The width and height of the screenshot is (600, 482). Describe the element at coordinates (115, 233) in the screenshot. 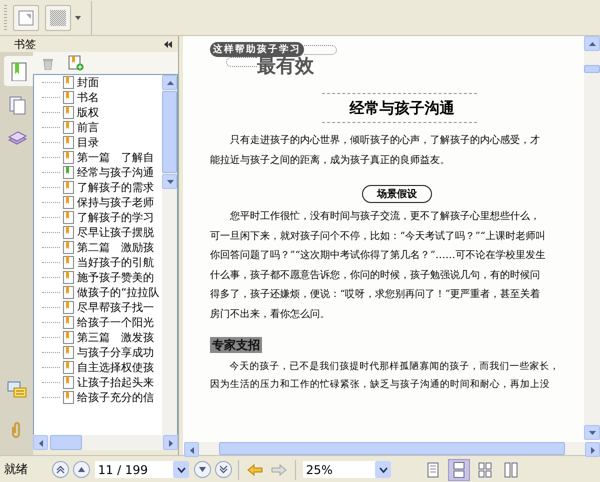

I see `bookmark-item: 尽早让孩子摆脱` at that location.